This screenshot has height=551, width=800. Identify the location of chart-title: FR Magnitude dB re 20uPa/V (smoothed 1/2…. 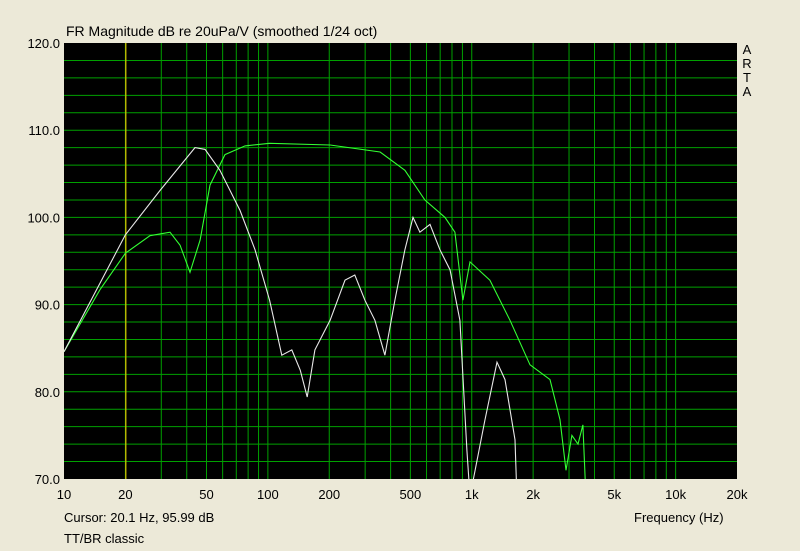
(222, 31).